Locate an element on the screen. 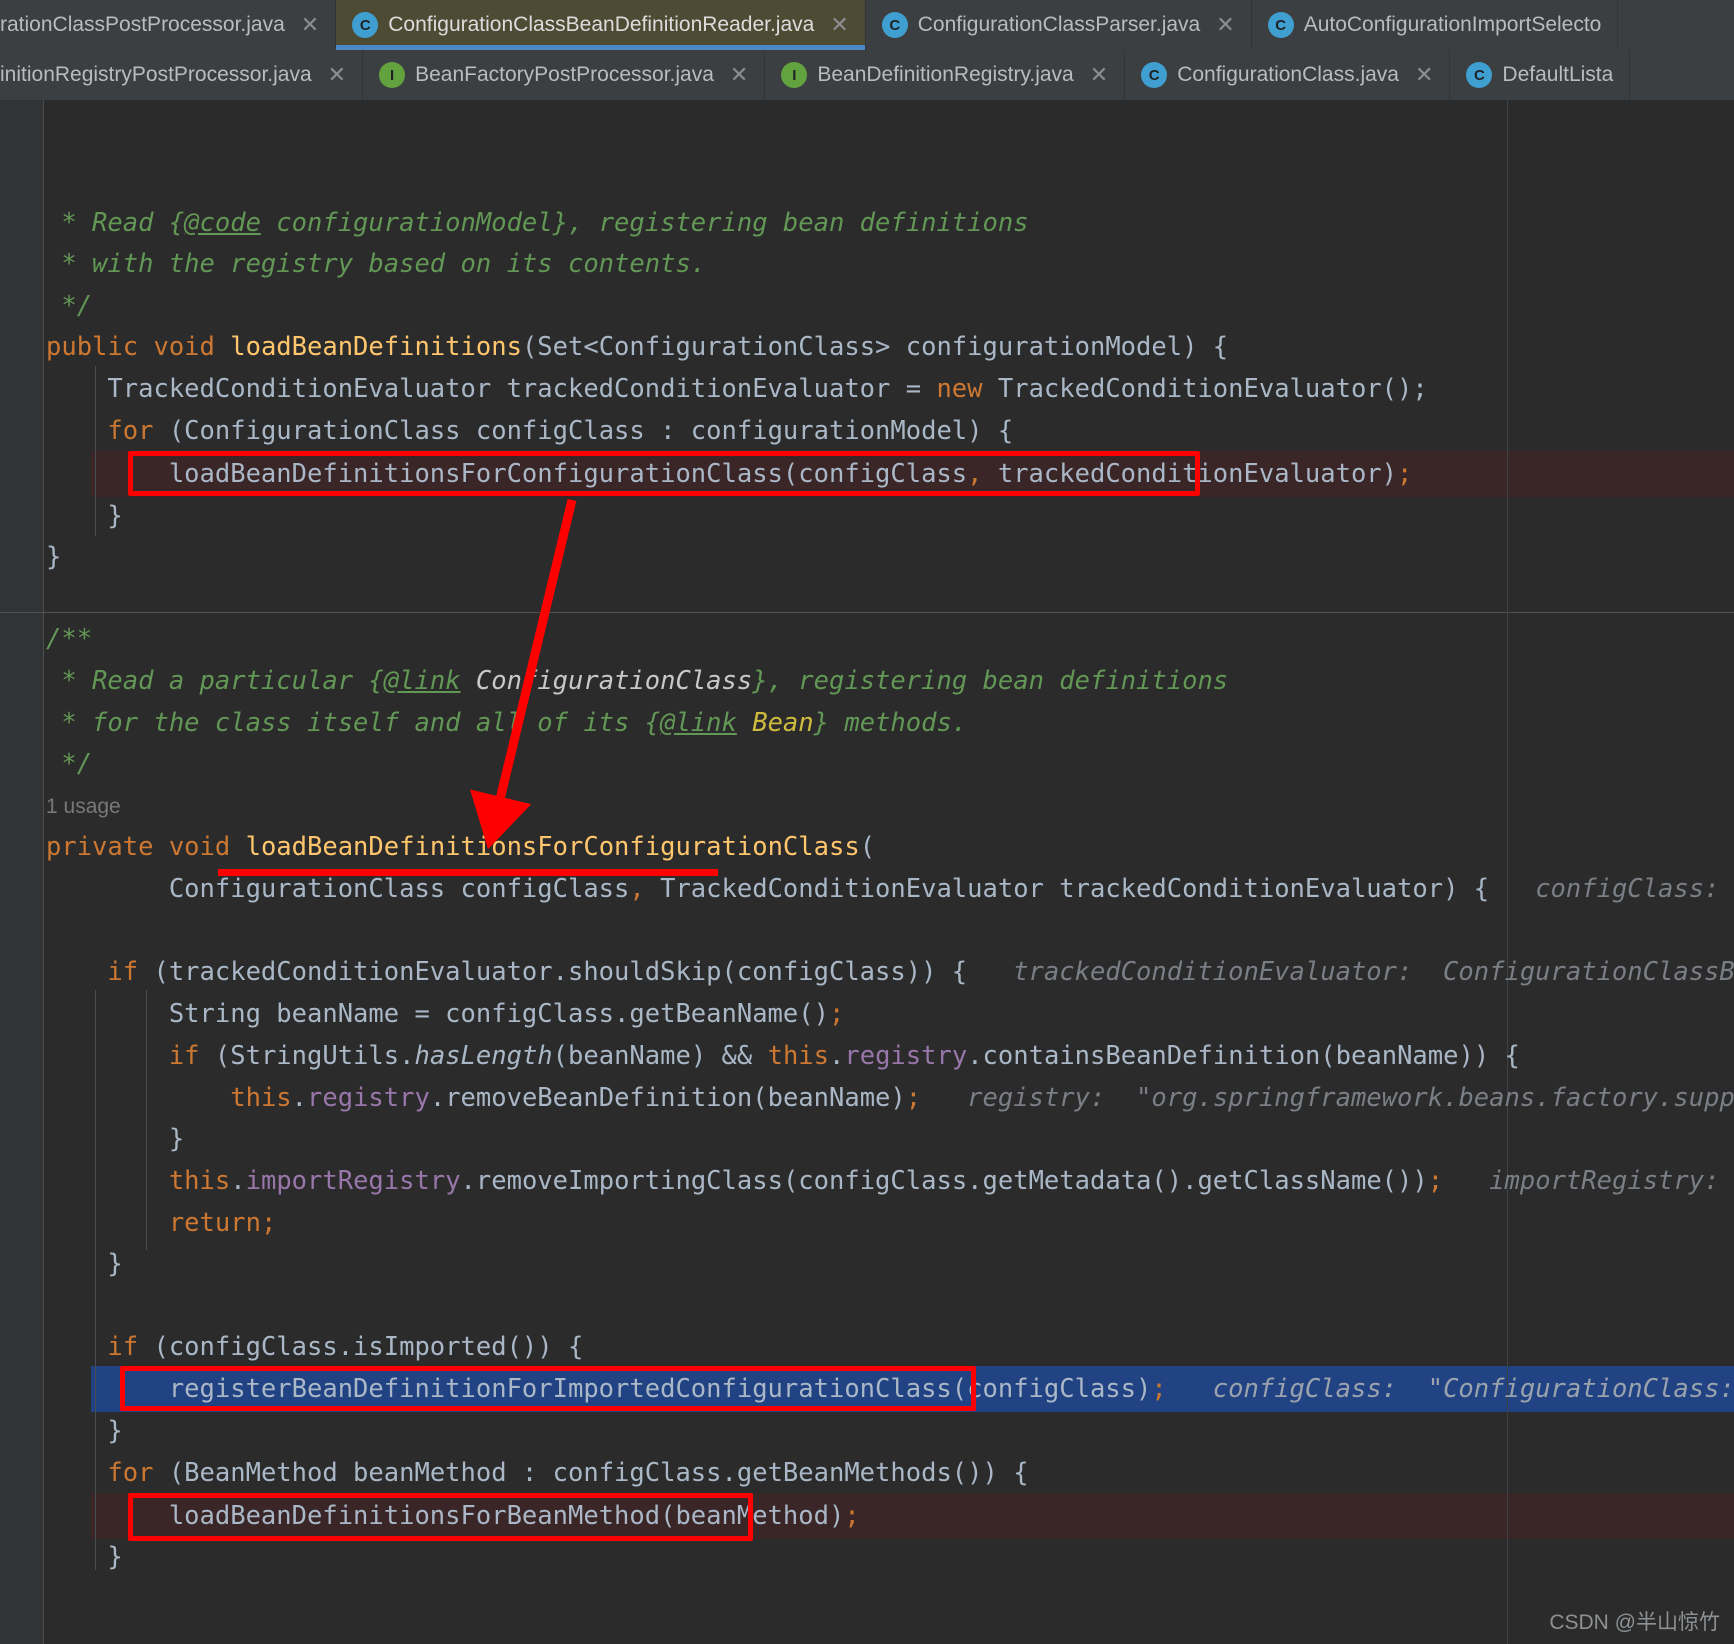  tab-label: BeanFactoryPostProcessor.java is located at coordinates (564, 74).